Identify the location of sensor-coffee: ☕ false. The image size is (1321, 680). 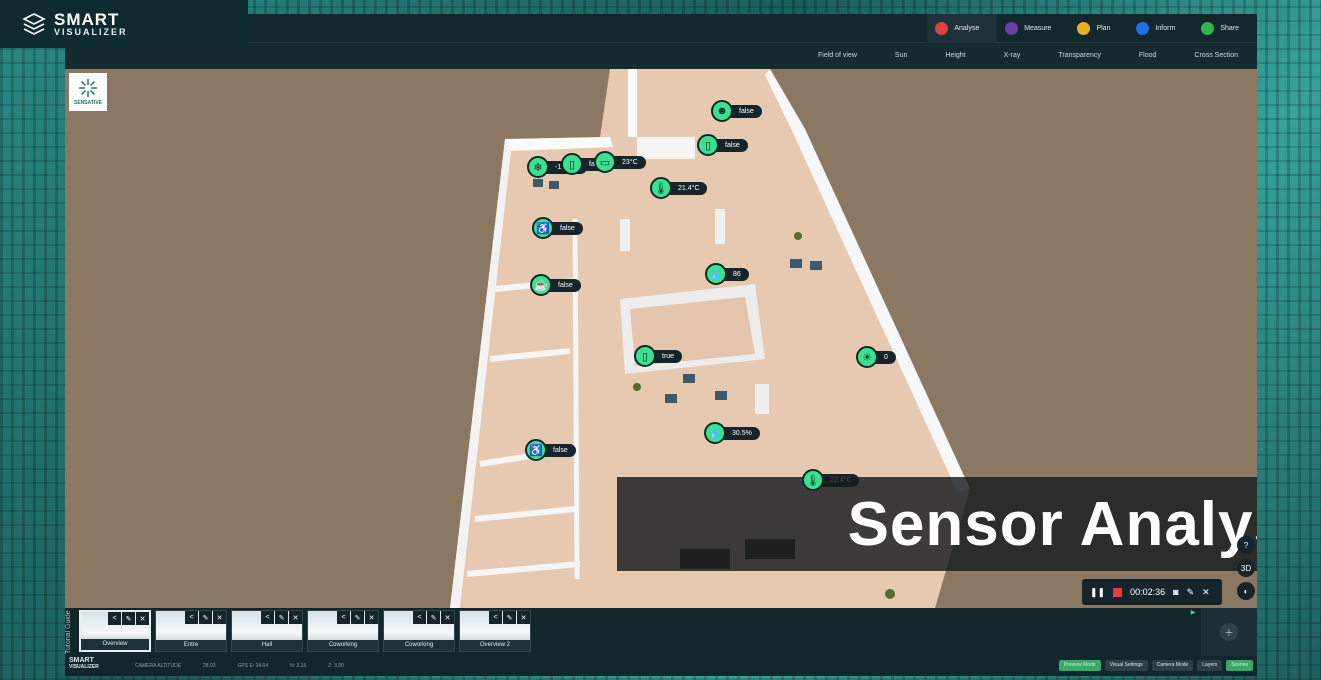
(555, 285).